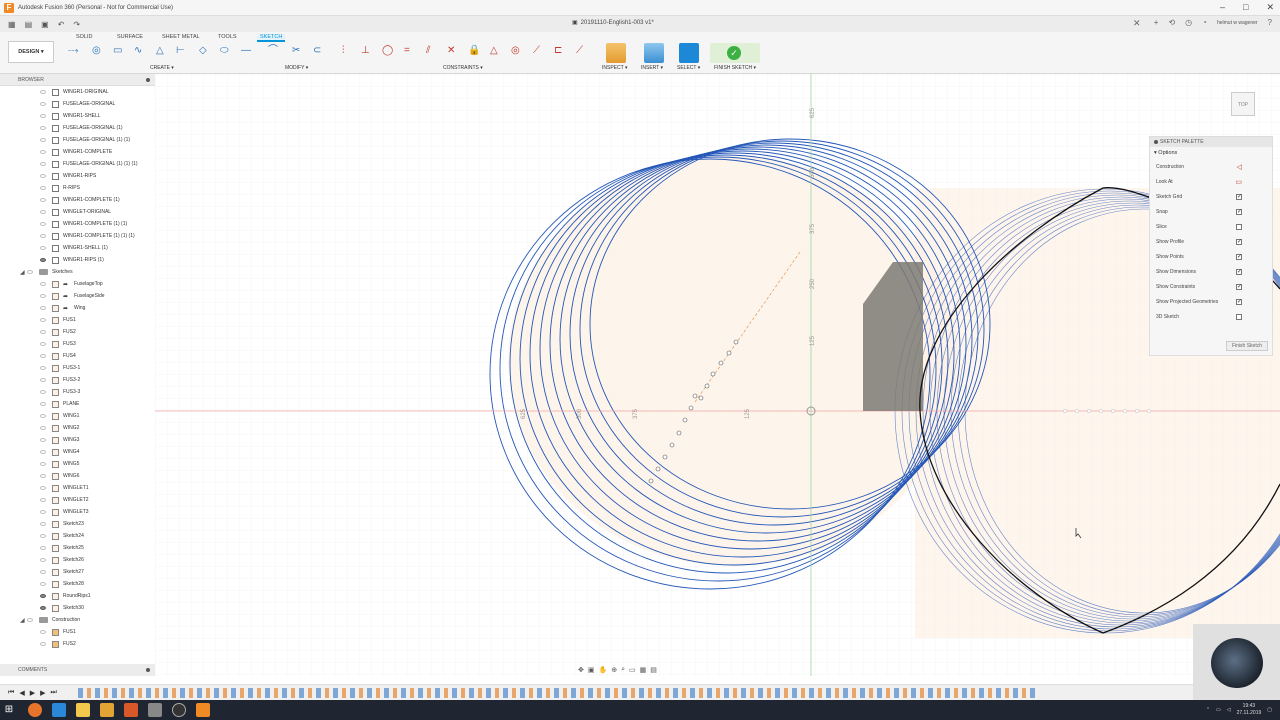  I want to click on expand-icon: ◢, so click(23, 272).